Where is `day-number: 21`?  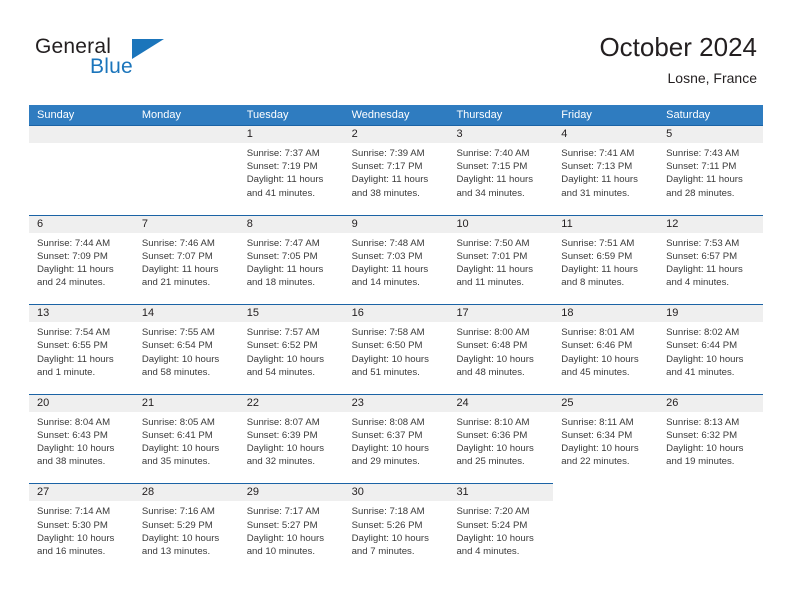
day-number: 21 is located at coordinates (148, 402).